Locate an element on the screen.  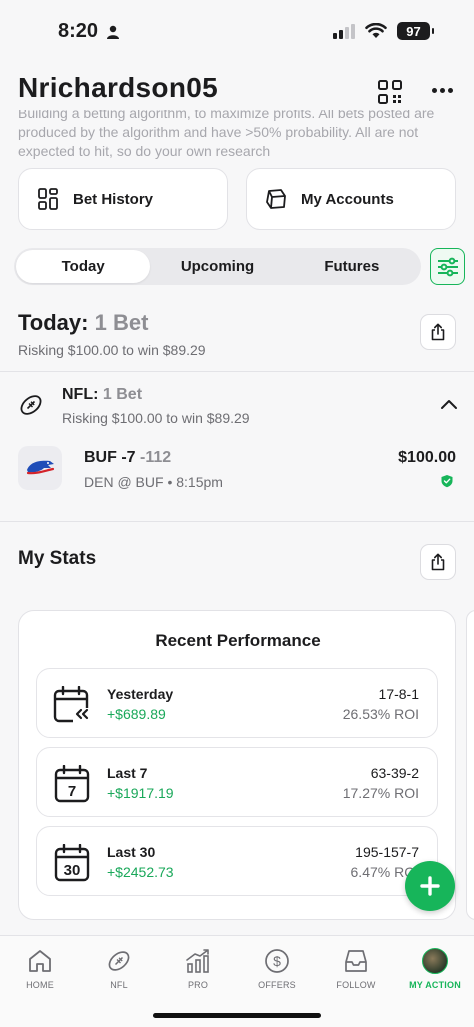
my-accounts-button: My Accounts is located at coordinates (351, 199).